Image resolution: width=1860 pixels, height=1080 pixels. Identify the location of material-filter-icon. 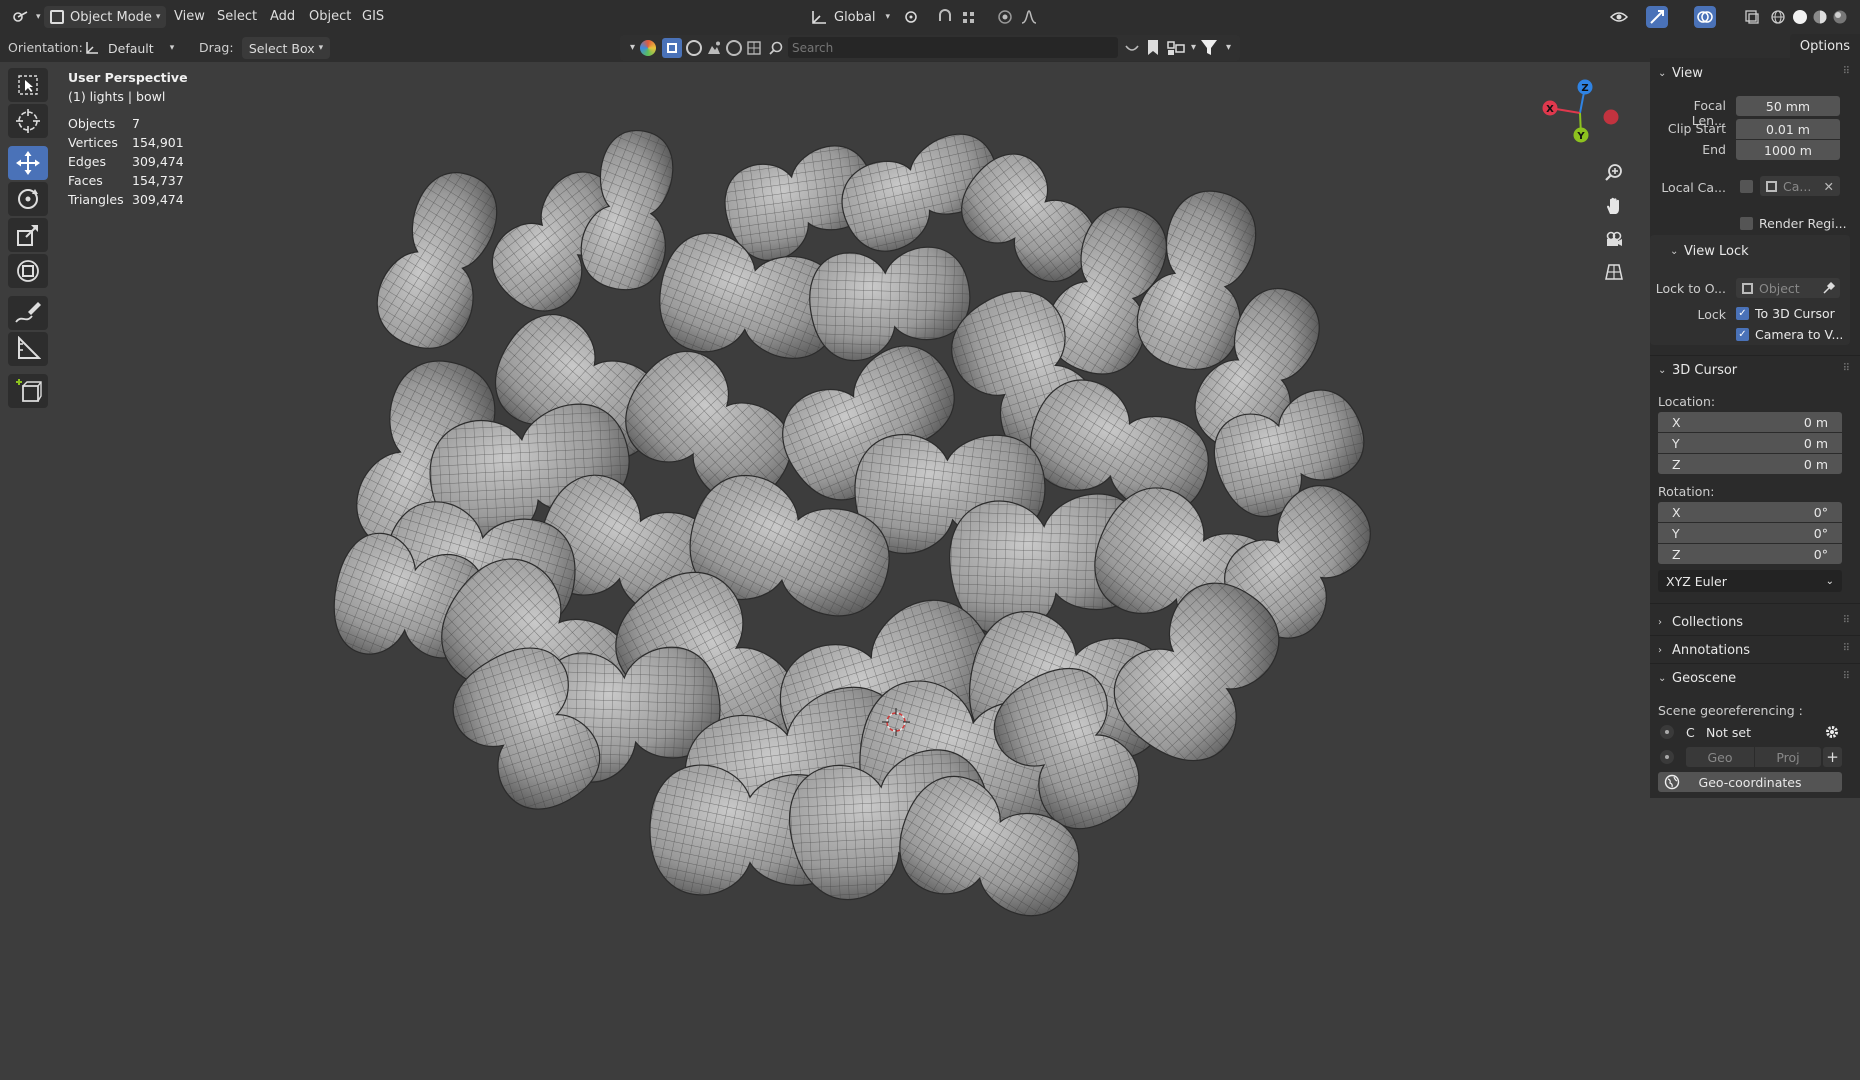
(694, 48).